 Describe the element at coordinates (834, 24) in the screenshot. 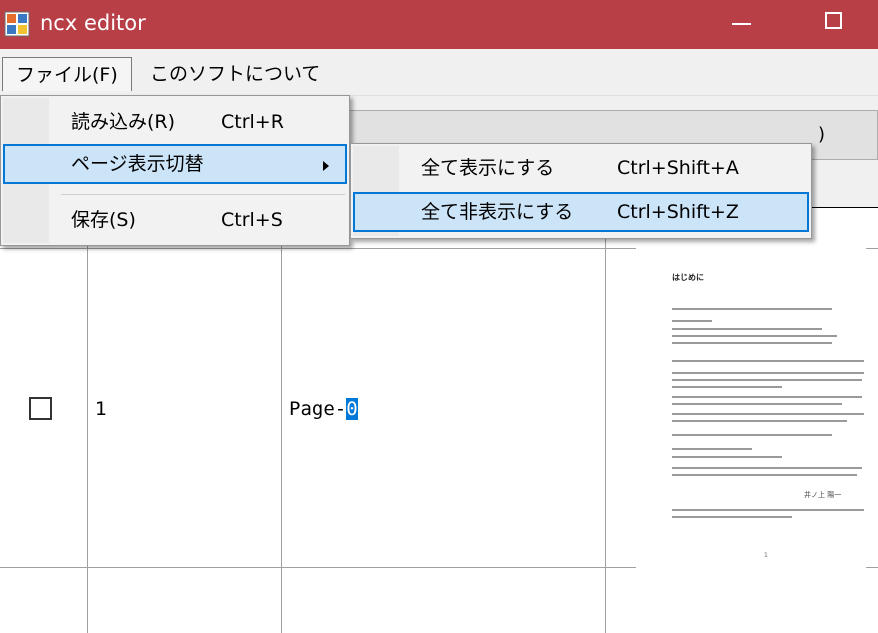

I see `maximize-icon` at that location.